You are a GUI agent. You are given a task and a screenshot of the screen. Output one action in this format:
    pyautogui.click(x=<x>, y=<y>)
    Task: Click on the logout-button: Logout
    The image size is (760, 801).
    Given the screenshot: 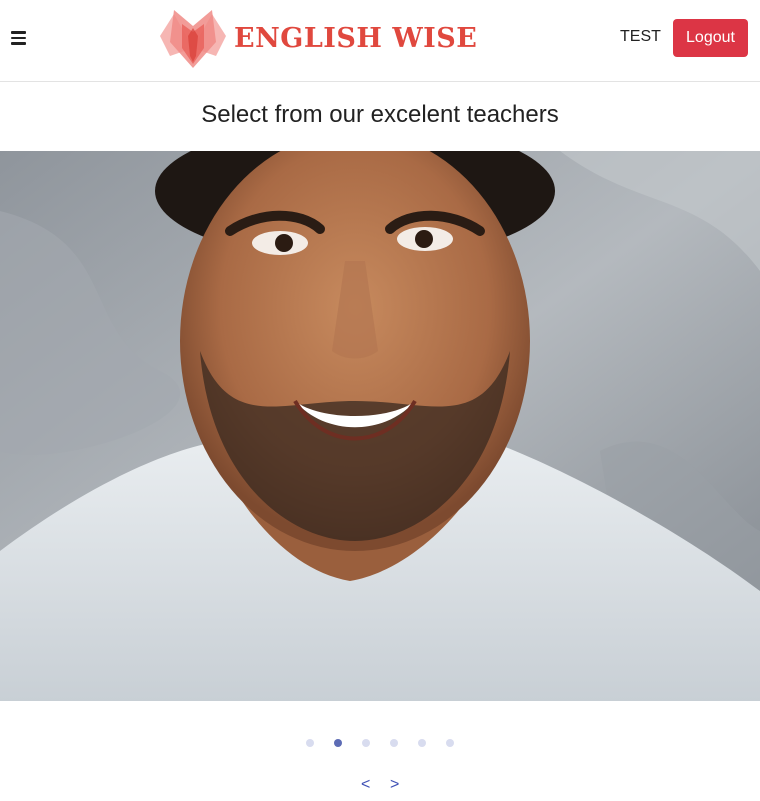 What is the action you would take?
    pyautogui.click(x=710, y=38)
    